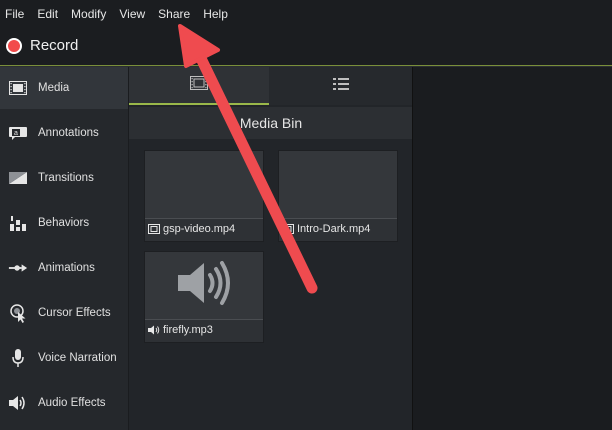  I want to click on sidebar-item-label: Annotations, so click(68, 133).